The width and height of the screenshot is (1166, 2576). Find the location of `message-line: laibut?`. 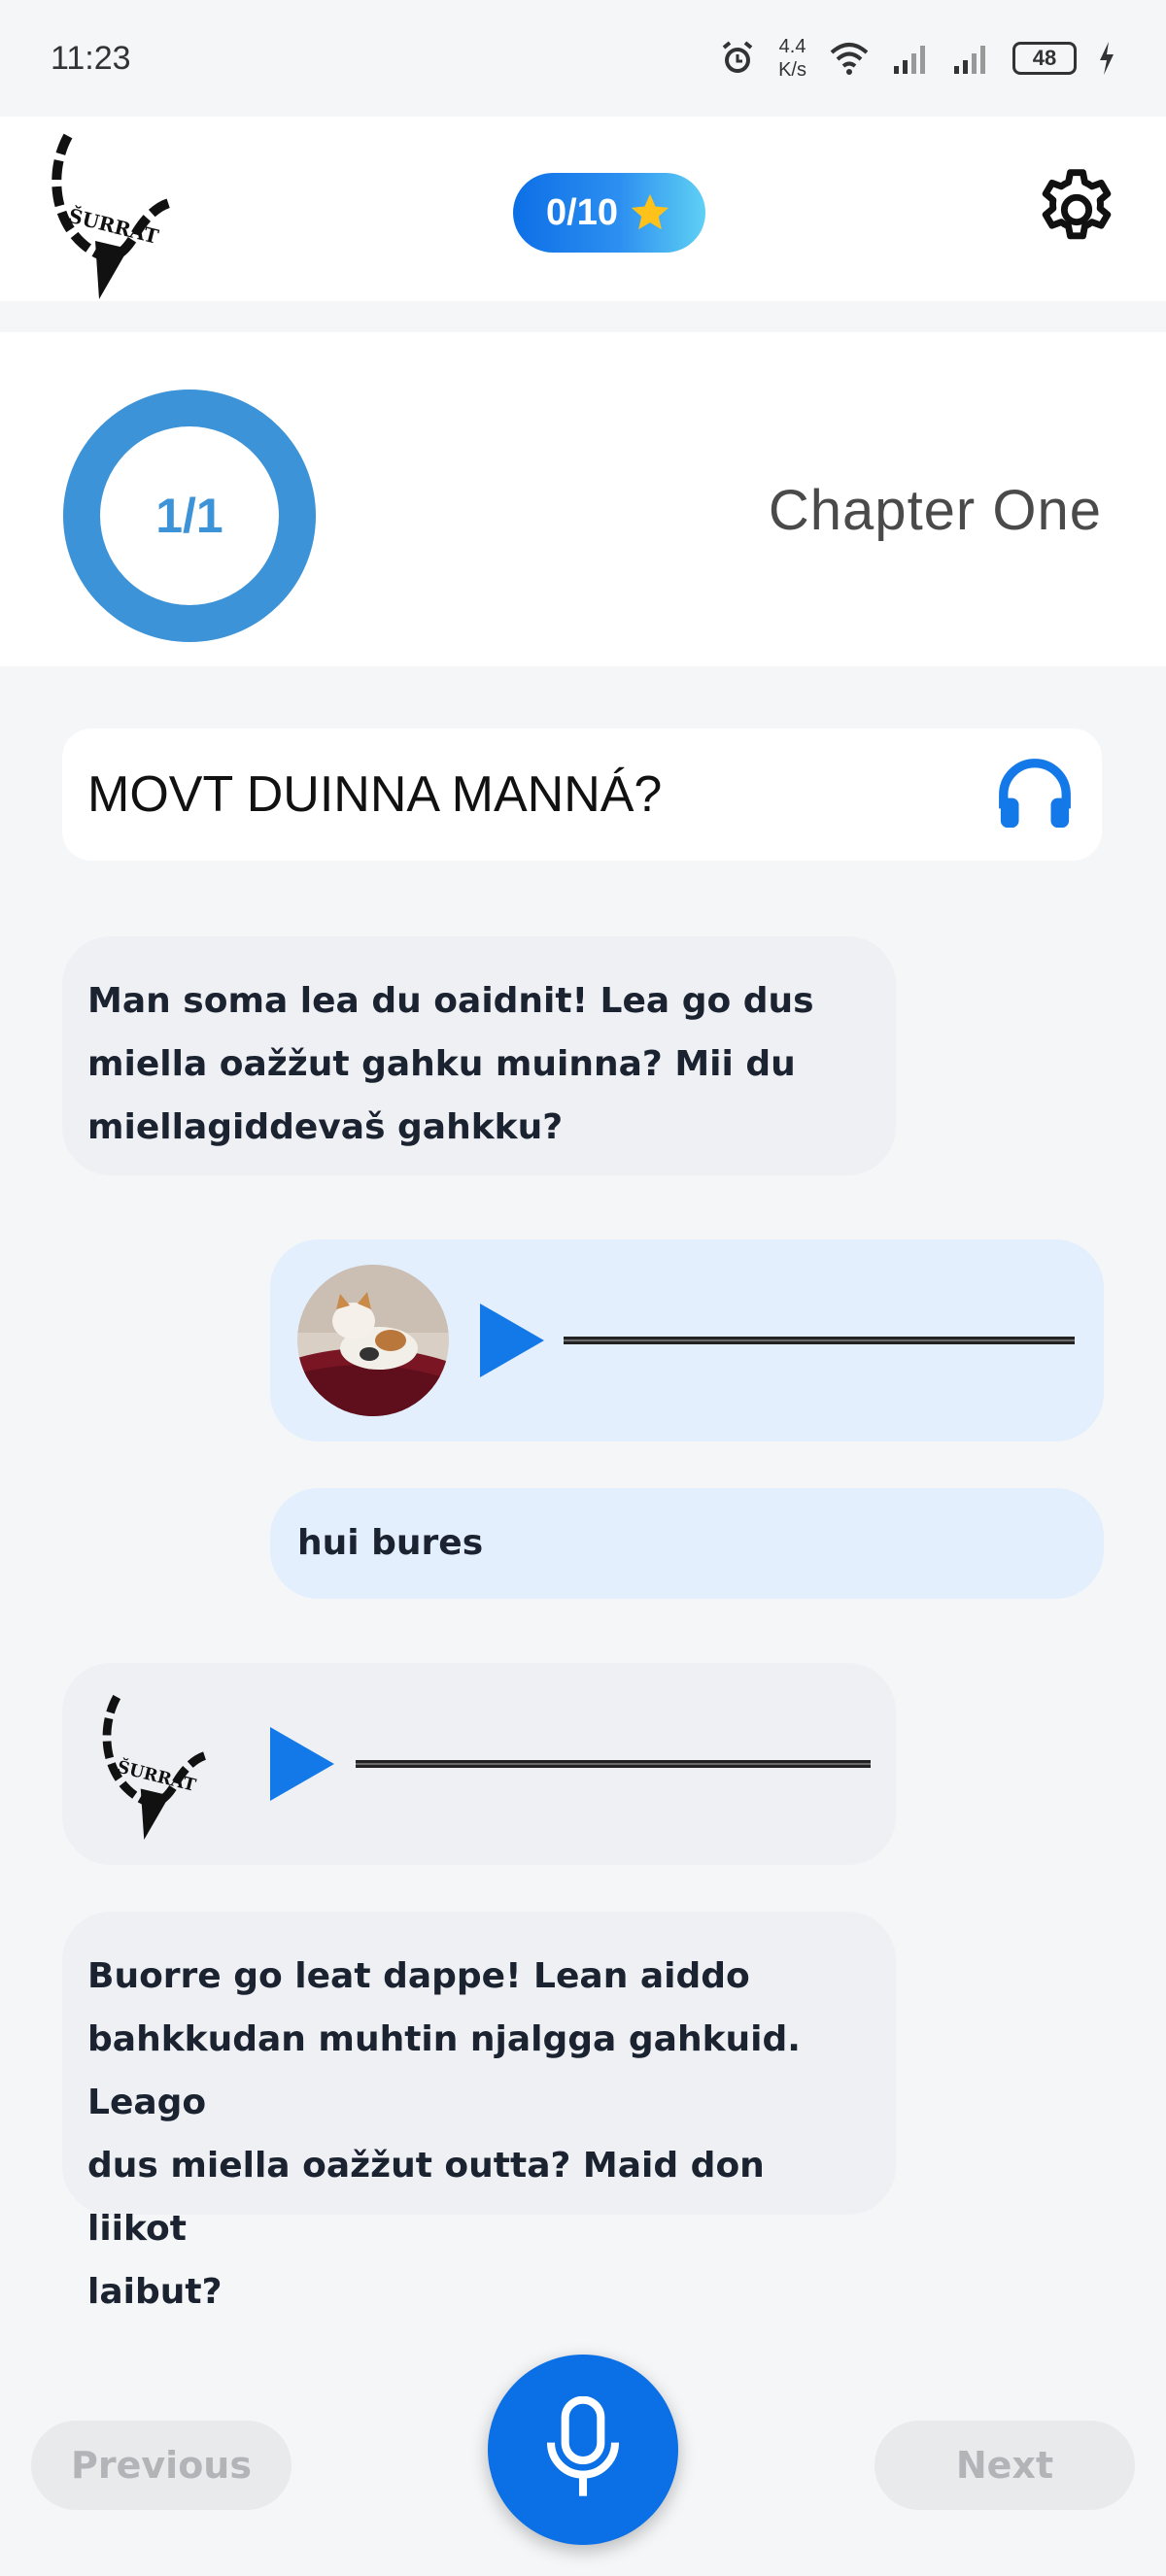

message-line: laibut? is located at coordinates (155, 2292).